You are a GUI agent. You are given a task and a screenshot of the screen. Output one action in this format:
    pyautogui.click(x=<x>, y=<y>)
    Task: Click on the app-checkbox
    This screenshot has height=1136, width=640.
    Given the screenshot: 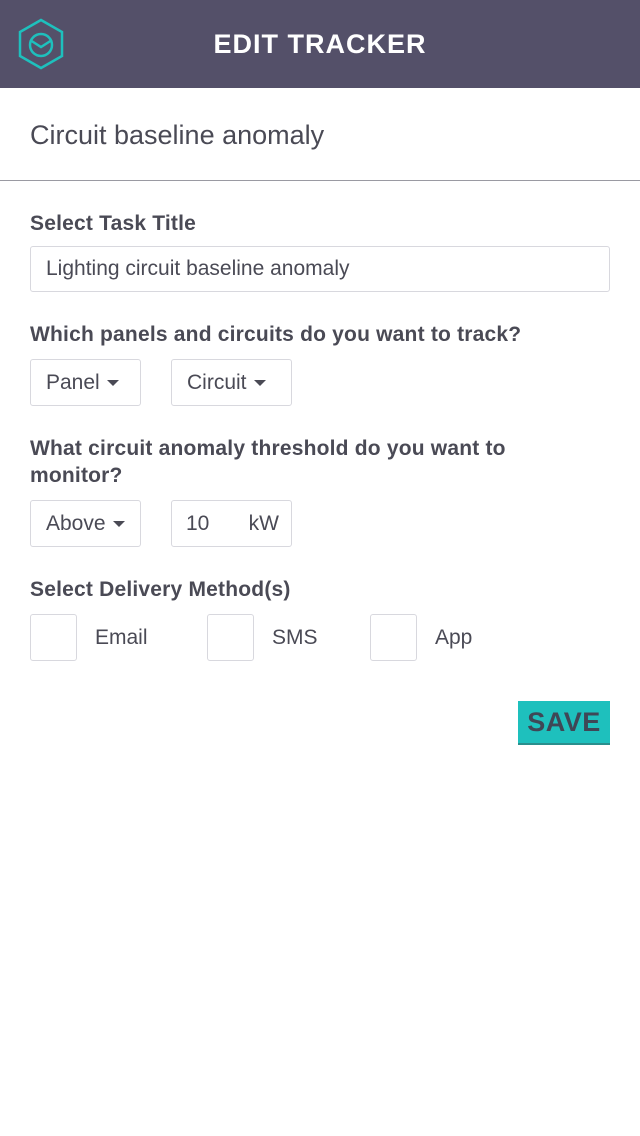 What is the action you would take?
    pyautogui.click(x=393, y=637)
    